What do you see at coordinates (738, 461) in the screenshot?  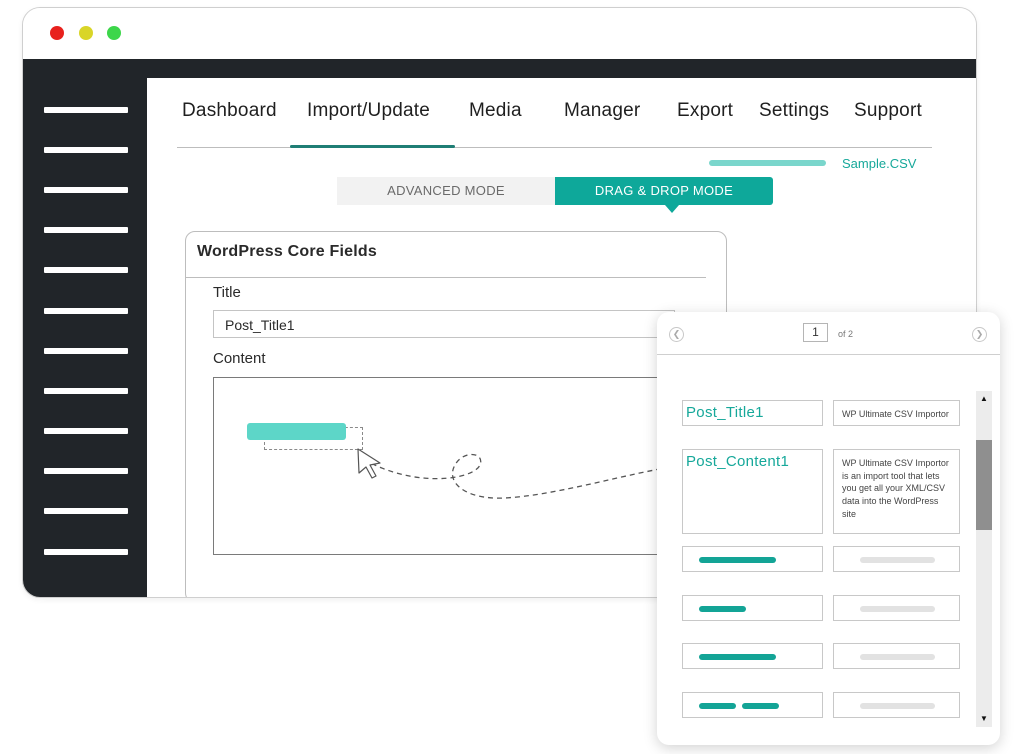 I see `csv-key-text: Post_Content1` at bounding box center [738, 461].